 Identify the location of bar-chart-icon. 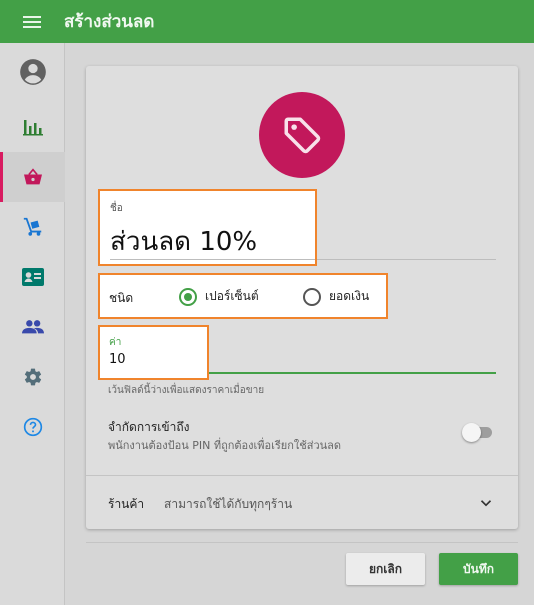
(32, 128).